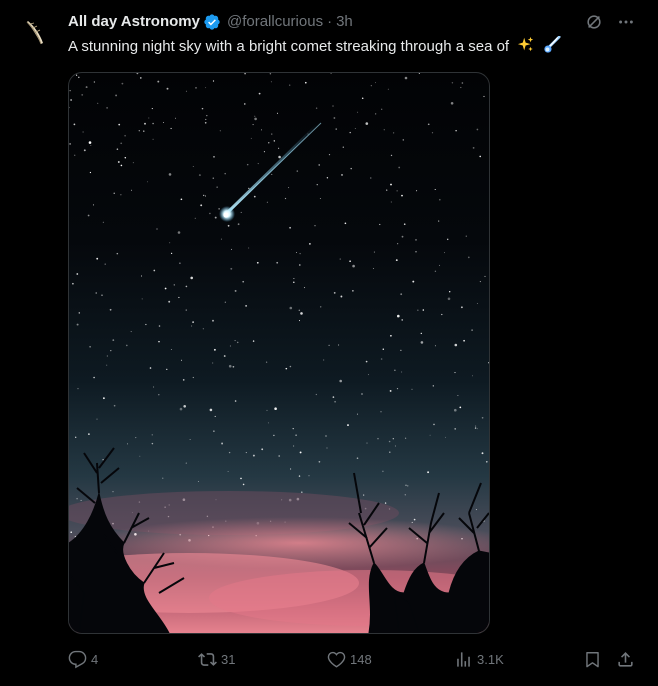 The image size is (658, 686). Describe the element at coordinates (77, 659) in the screenshot. I see `reply-icon` at that location.